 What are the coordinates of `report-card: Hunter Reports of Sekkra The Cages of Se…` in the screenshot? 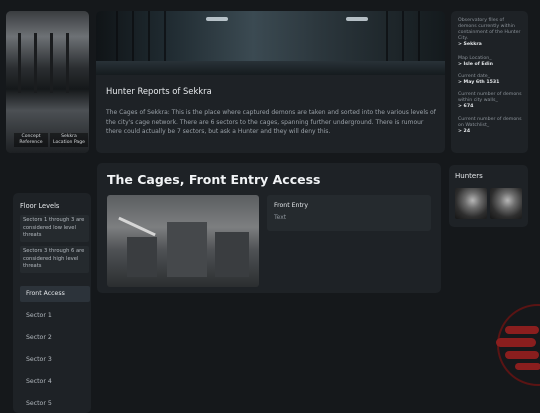 It's located at (270, 114).